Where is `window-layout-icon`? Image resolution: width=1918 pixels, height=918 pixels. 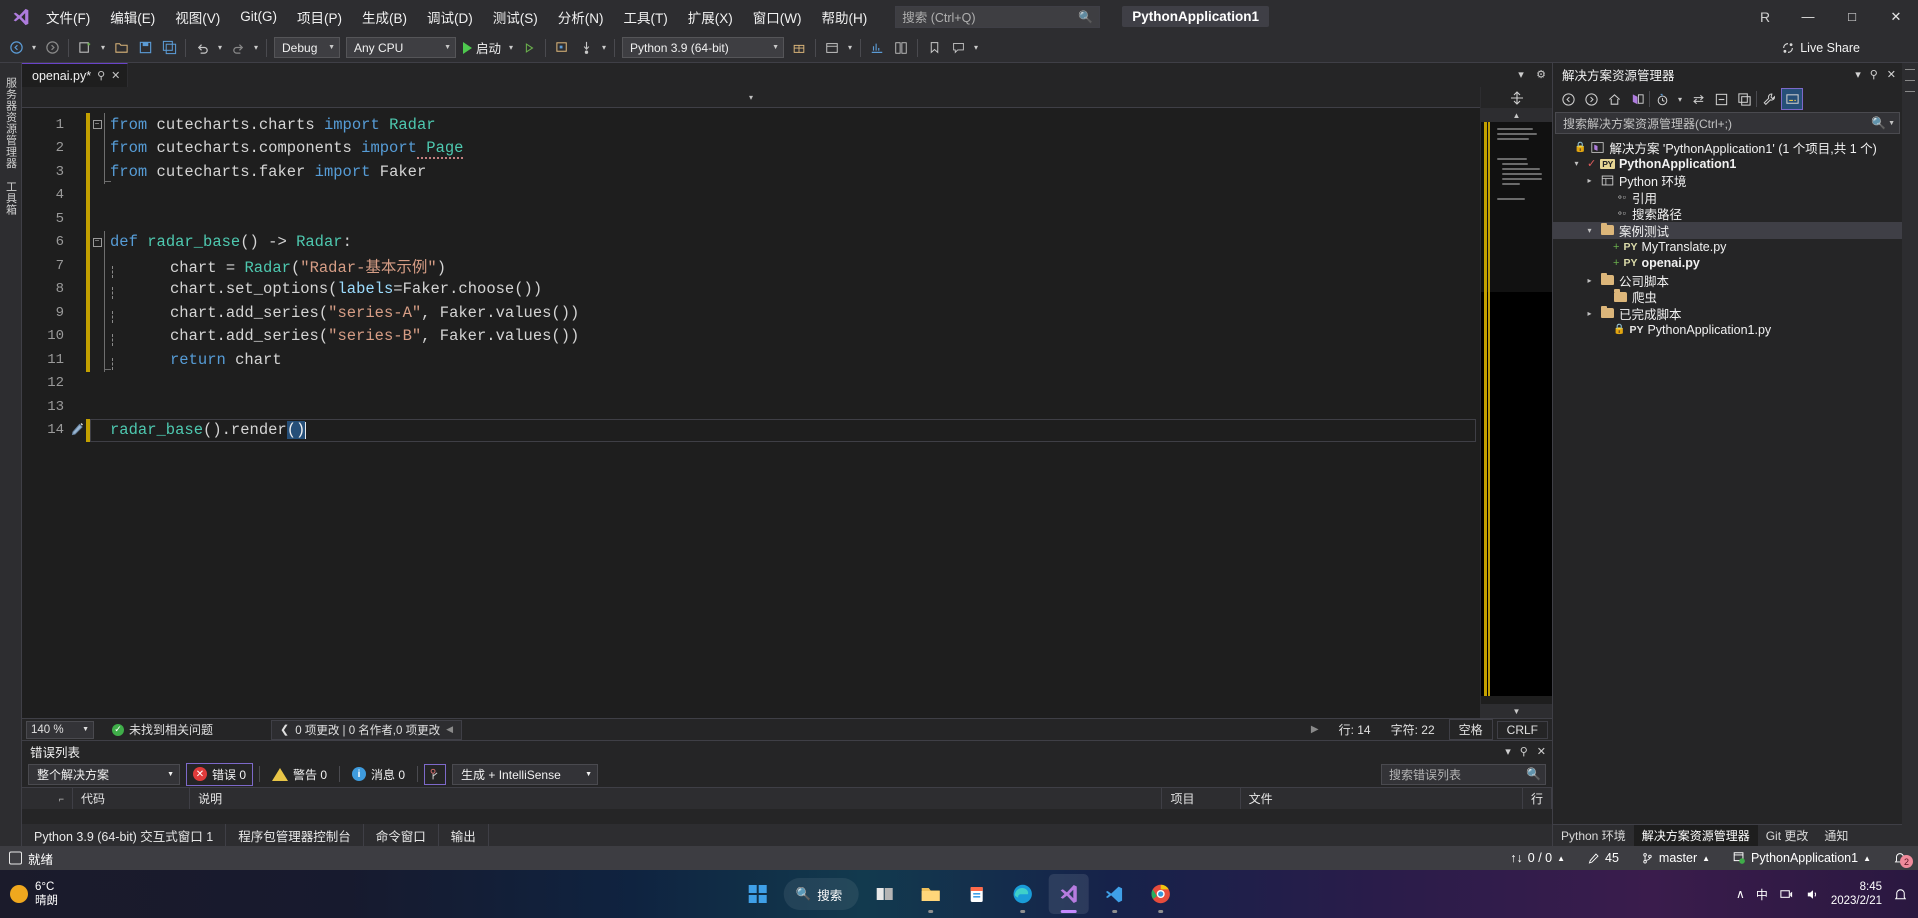 window-layout-icon is located at coordinates (832, 48).